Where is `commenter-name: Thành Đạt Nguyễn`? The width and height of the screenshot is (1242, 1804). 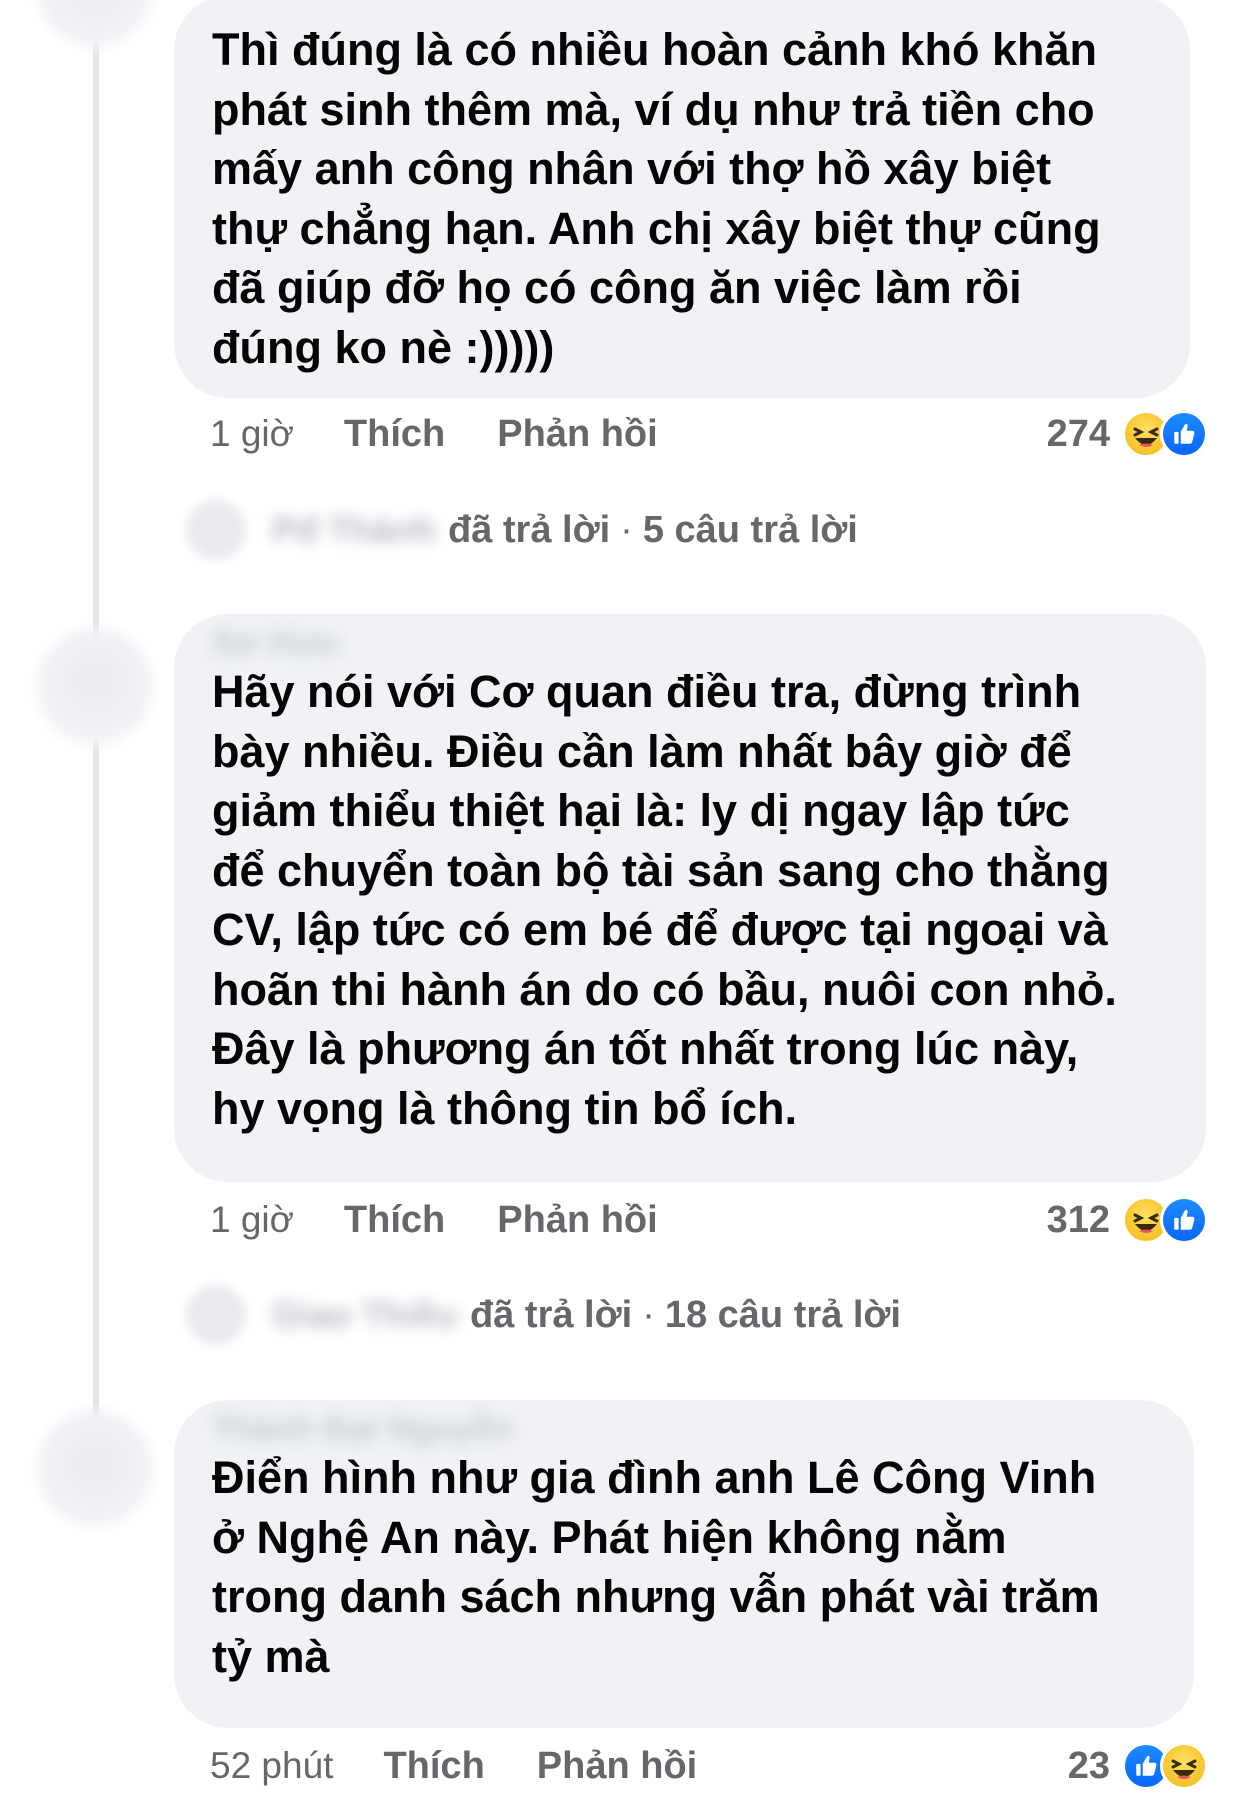
commenter-name: Thành Đạt Nguyễn is located at coordinates (693, 1429).